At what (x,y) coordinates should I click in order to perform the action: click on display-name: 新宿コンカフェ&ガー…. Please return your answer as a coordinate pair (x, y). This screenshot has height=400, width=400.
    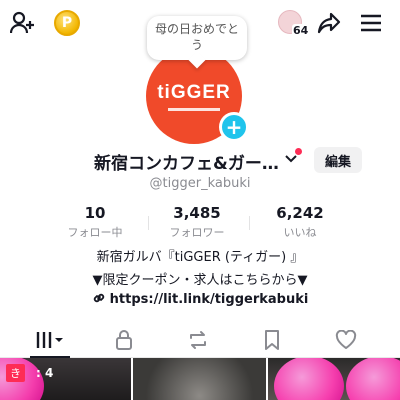
    Looking at the image, I should click on (186, 161).